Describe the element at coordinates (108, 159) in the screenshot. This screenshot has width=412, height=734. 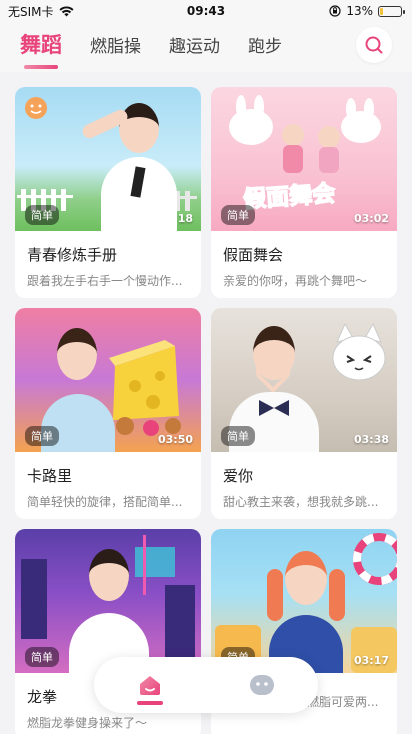
I see `video-thumbnail: 简单 18` at that location.